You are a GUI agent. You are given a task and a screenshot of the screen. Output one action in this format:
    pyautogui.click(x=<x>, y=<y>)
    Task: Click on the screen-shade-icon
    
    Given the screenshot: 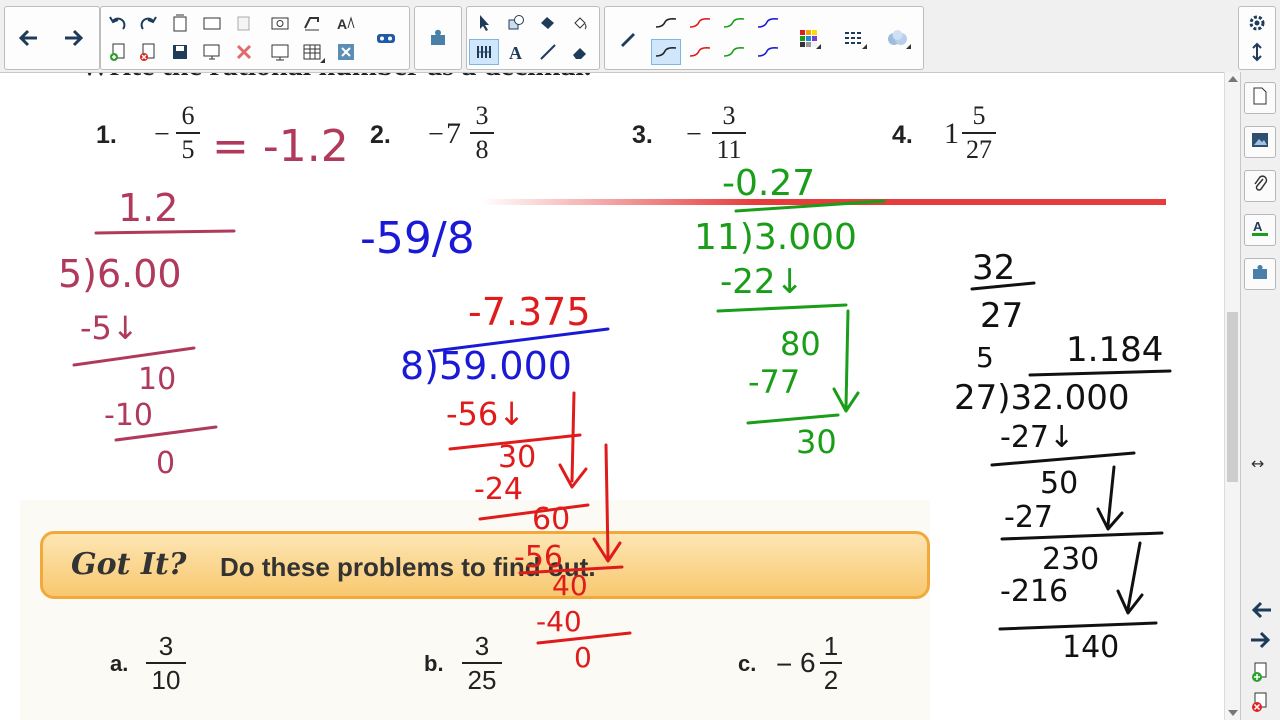 What is the action you would take?
    pyautogui.click(x=212, y=23)
    